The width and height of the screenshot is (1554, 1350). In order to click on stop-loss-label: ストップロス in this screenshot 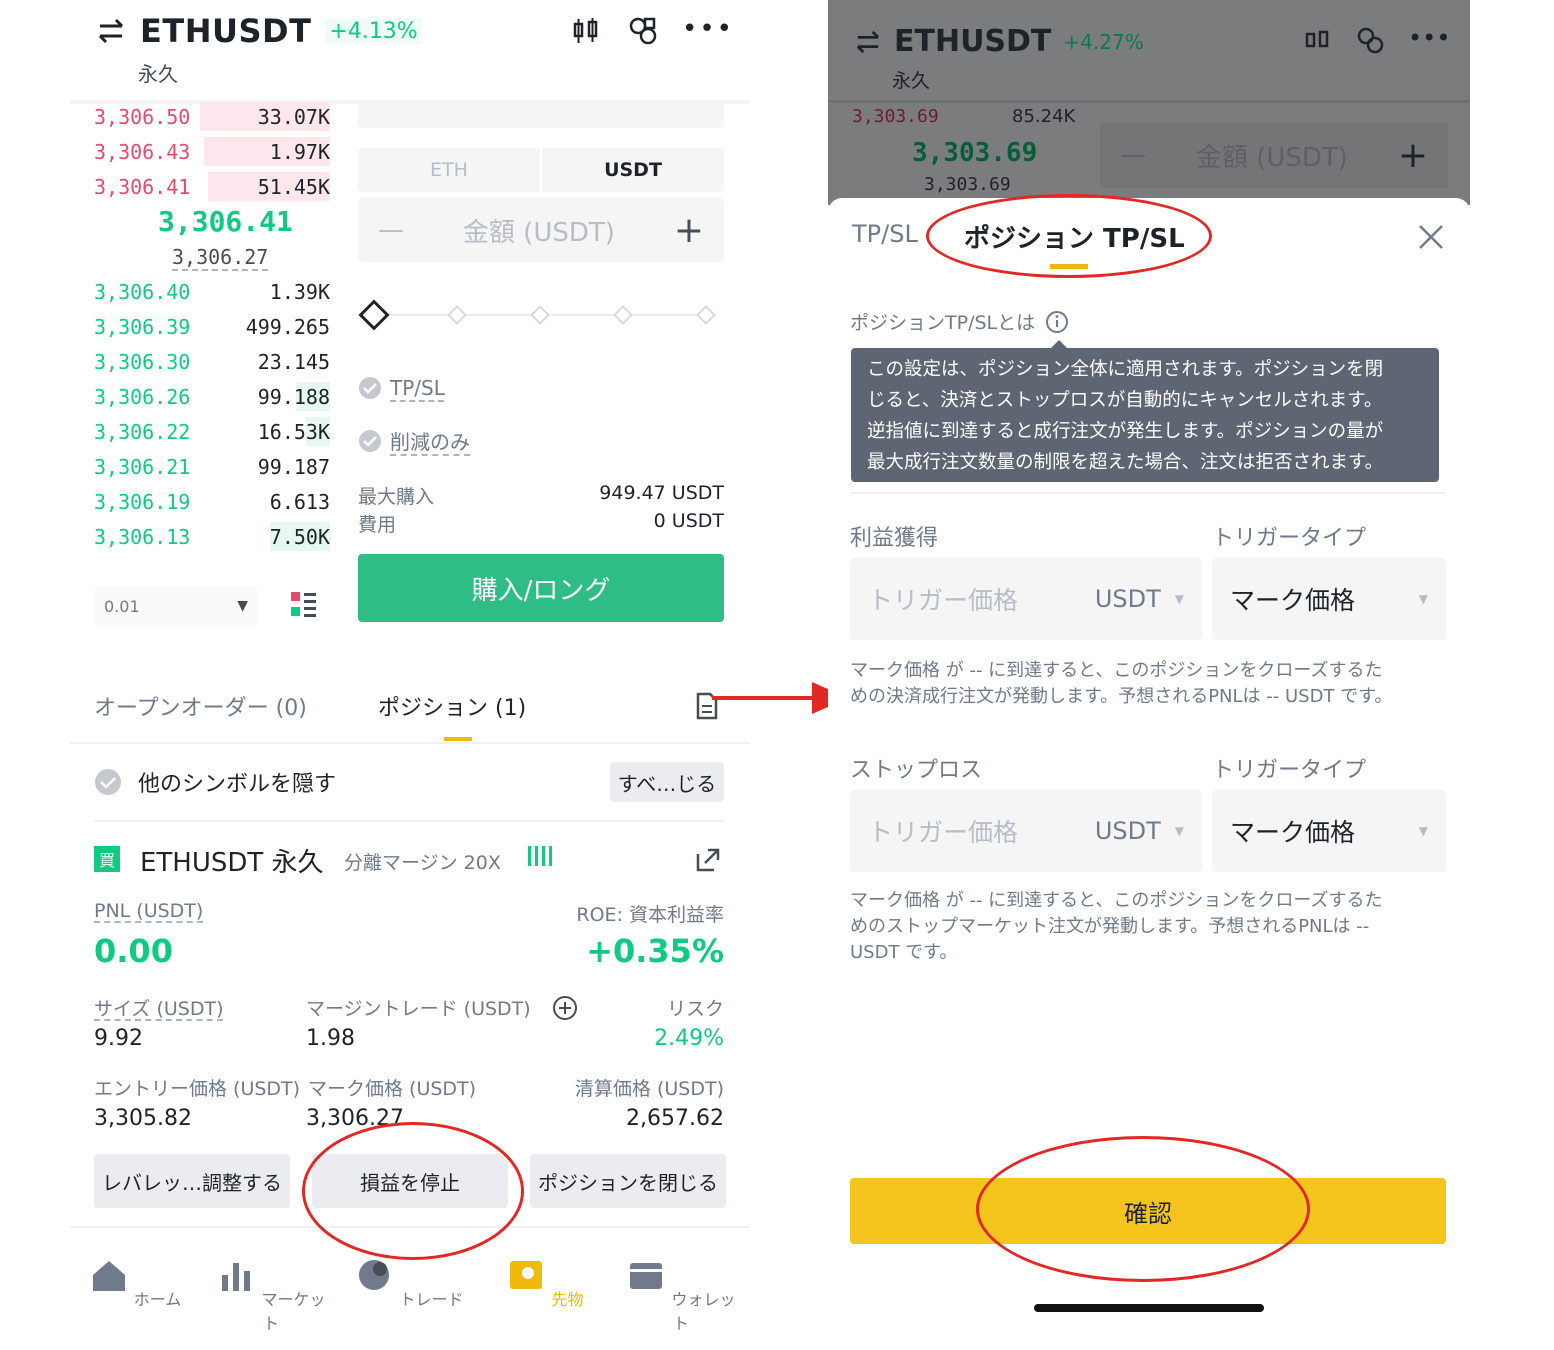, I will do `click(916, 770)`.